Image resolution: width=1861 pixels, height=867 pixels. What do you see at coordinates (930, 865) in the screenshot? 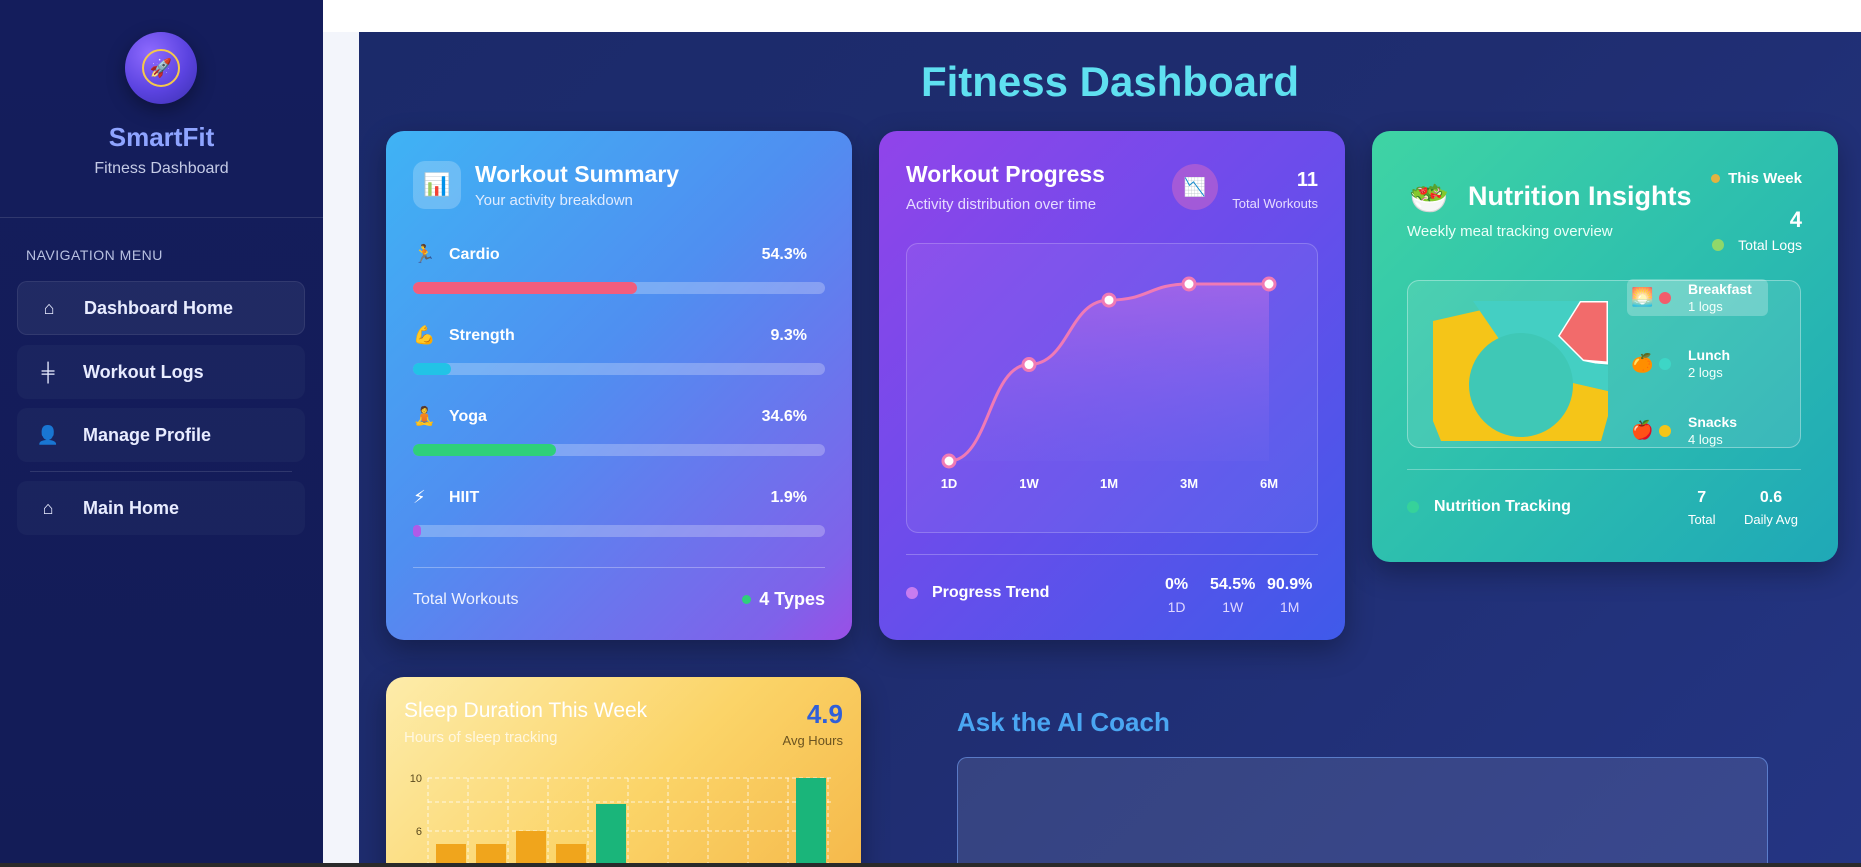
I see `bottom-edge` at bounding box center [930, 865].